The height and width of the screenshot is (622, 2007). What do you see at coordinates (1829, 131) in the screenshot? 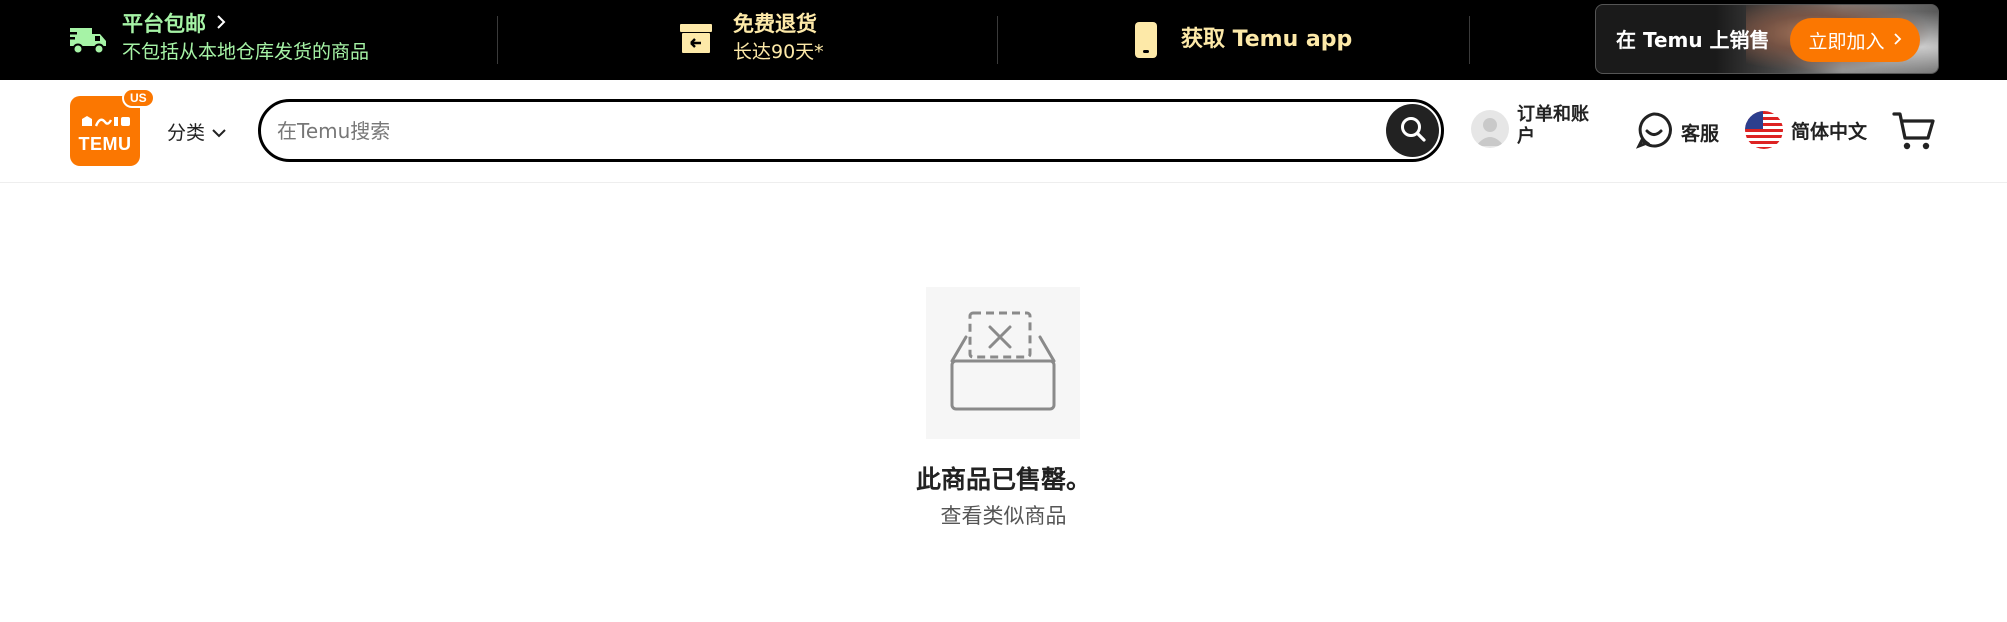
I see `language-label: 简体中文` at bounding box center [1829, 131].